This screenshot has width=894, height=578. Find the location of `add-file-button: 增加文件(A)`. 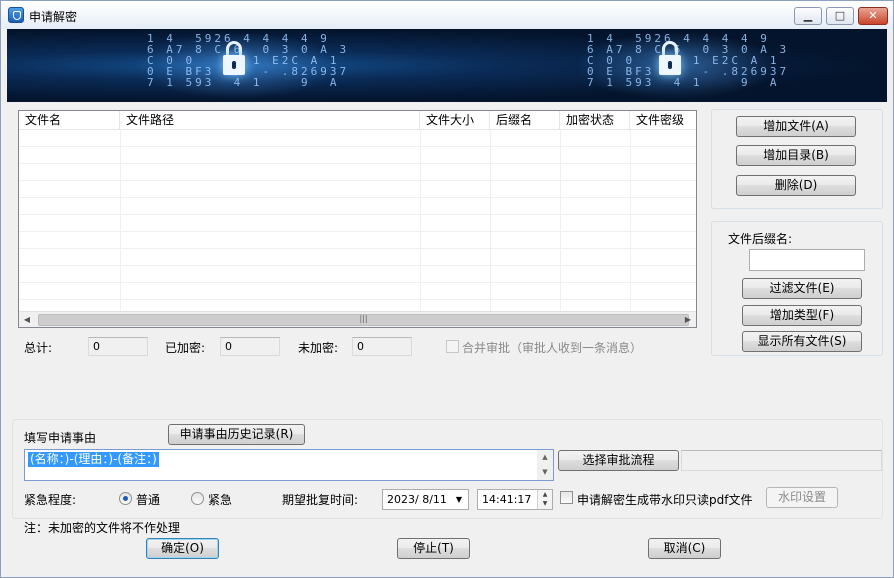

add-file-button: 增加文件(A) is located at coordinates (796, 126).